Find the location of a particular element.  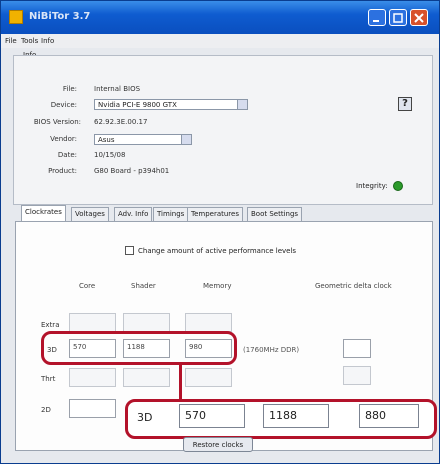

column-memory: Memory is located at coordinates (217, 286).